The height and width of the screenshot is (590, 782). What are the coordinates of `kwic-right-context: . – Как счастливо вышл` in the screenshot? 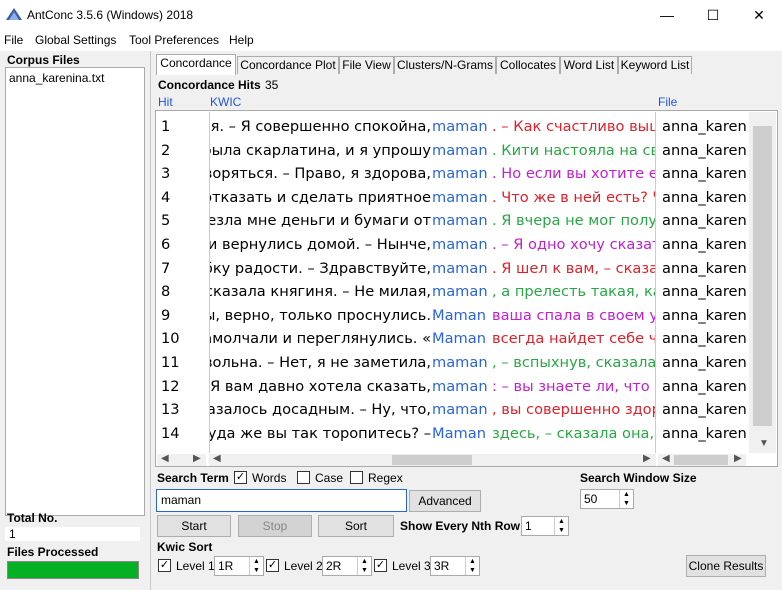 It's located at (574, 126).